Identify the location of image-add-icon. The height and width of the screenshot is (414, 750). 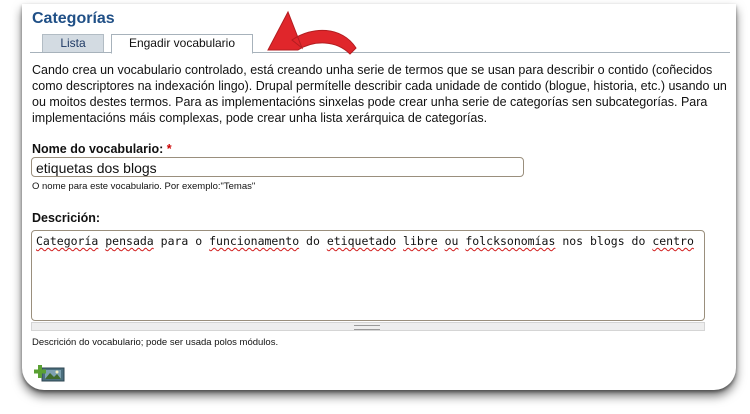
(51, 372).